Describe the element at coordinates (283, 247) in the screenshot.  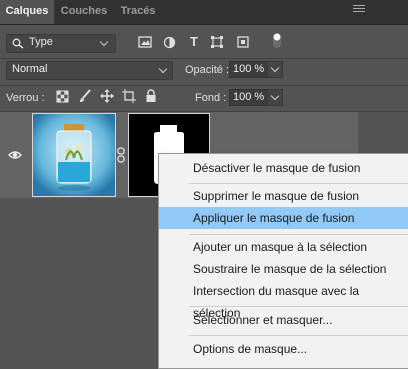
I see `menu-item-add-mask-to-selection: Ajouter un masque à la sélection` at that location.